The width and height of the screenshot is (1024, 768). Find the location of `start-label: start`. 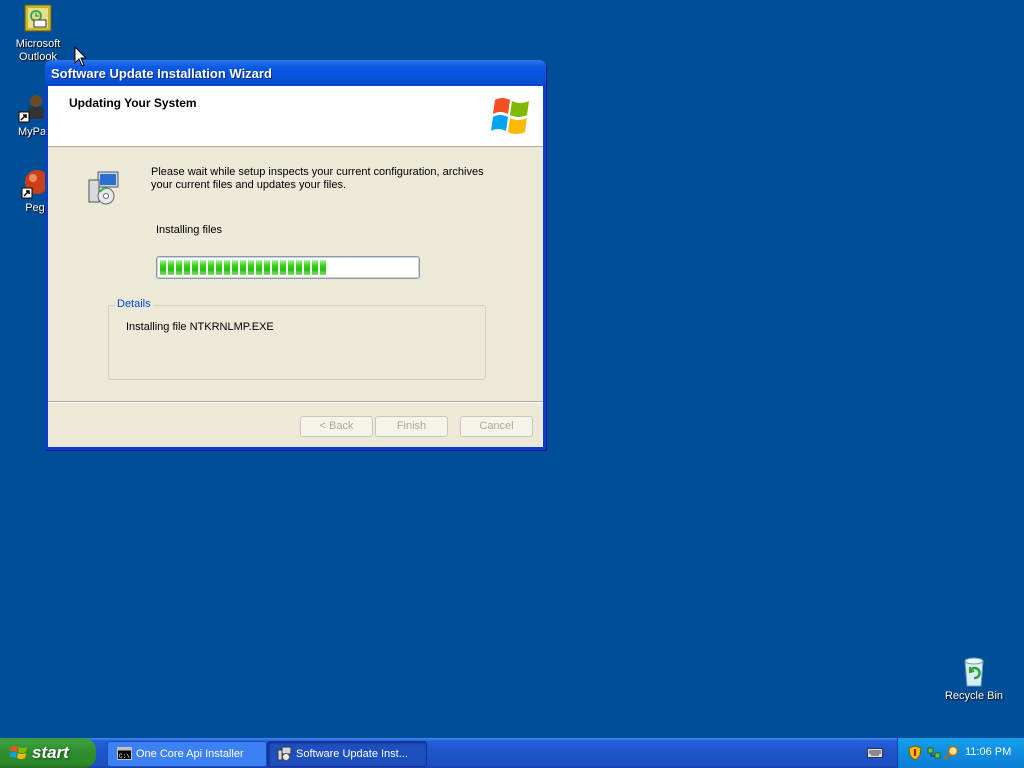

start-label: start is located at coordinates (50, 752).